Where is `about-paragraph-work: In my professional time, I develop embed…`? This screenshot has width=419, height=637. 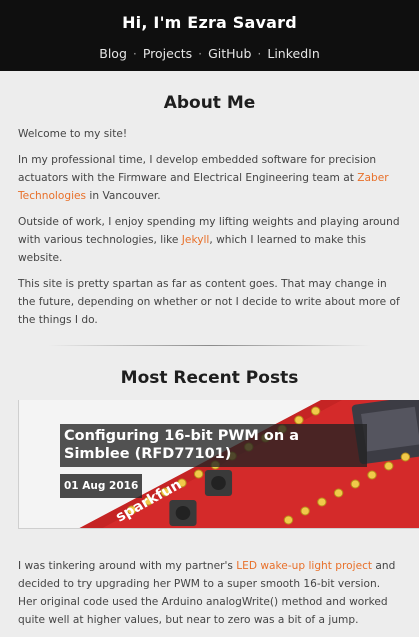
about-paragraph-work: In my professional time, I develop embed… is located at coordinates (209, 178).